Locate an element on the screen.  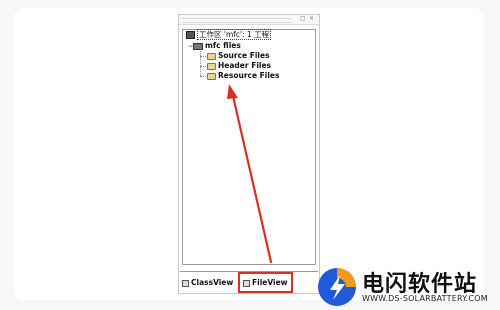
arrow-shaft is located at coordinates (252, 179).